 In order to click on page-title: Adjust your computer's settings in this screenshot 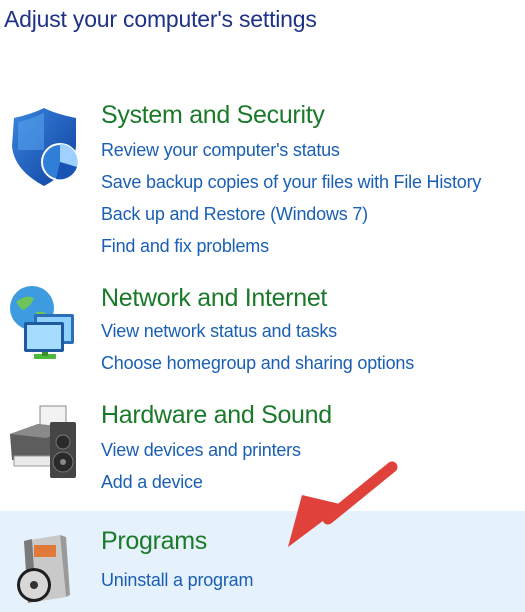, I will do `click(160, 19)`.